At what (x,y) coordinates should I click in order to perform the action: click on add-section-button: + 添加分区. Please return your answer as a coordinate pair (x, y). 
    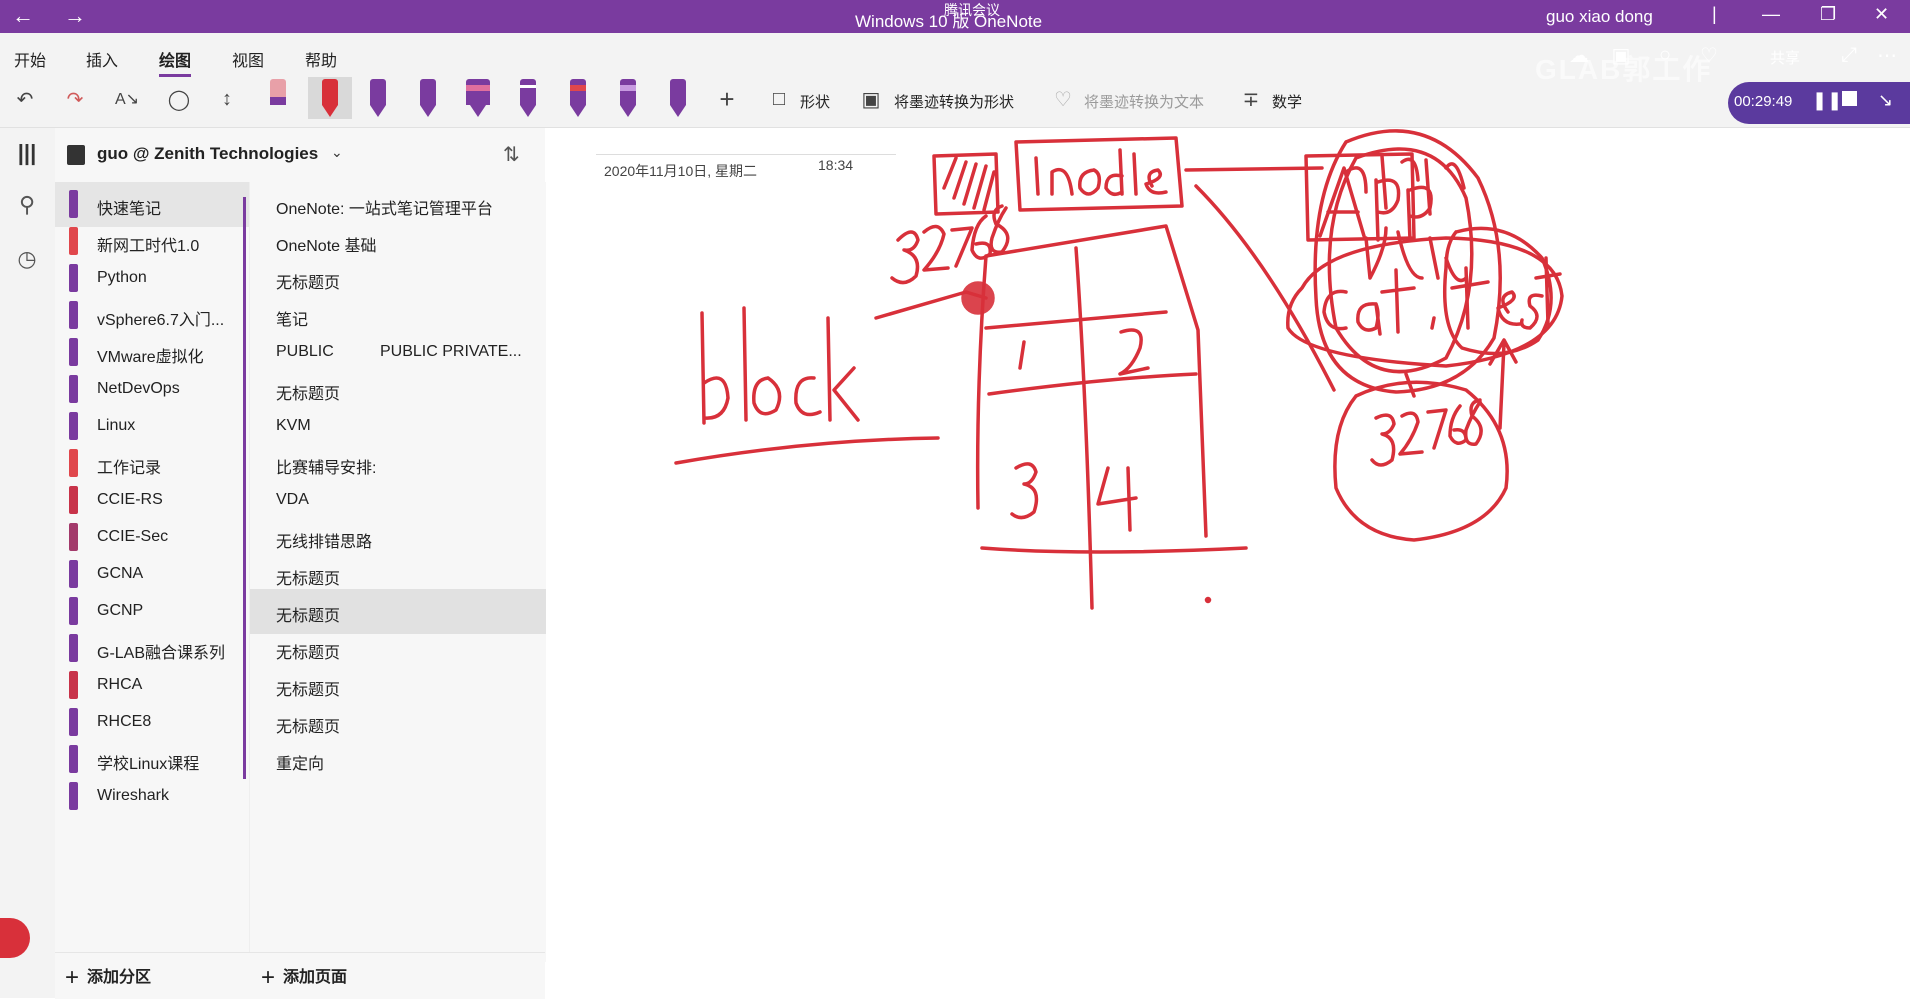
    Looking at the image, I should click on (108, 977).